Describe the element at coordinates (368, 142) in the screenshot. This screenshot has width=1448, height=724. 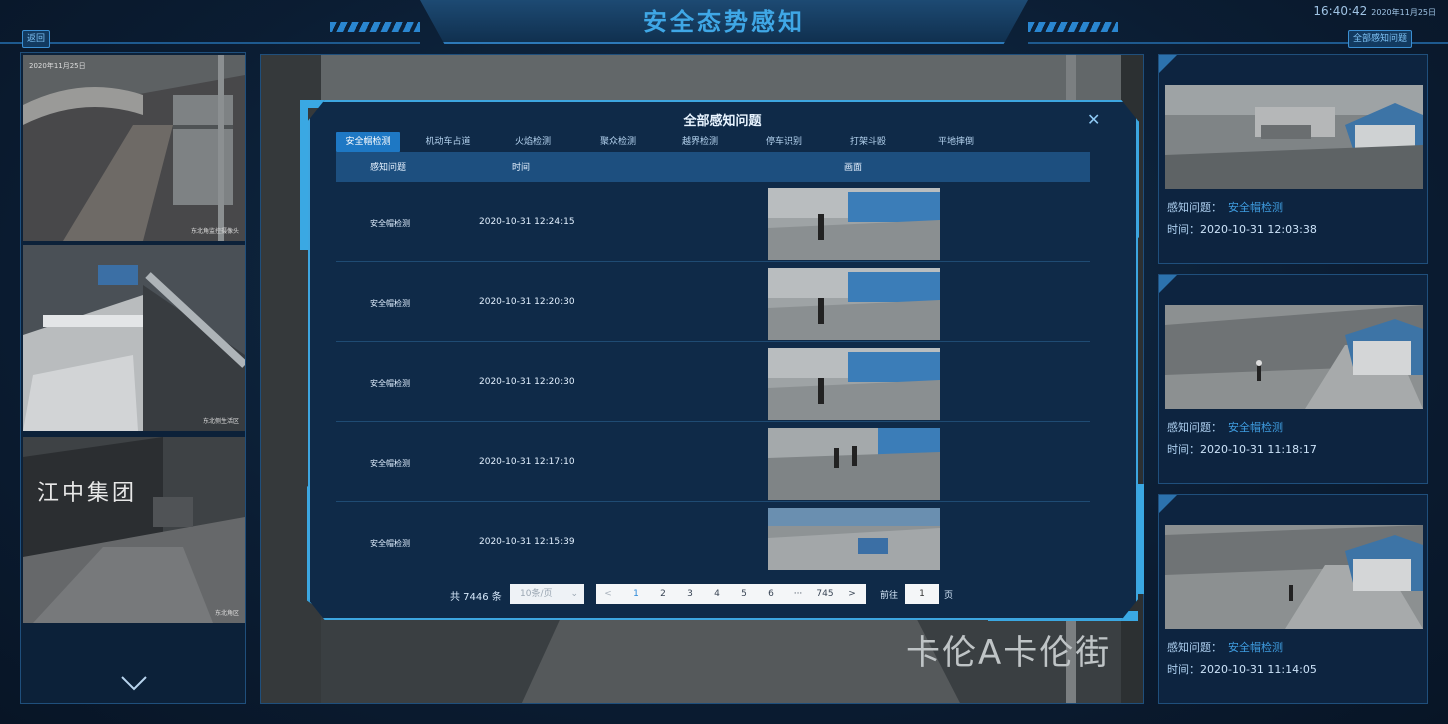
I see `tab-helmet-detection: 安全帽检测` at that location.